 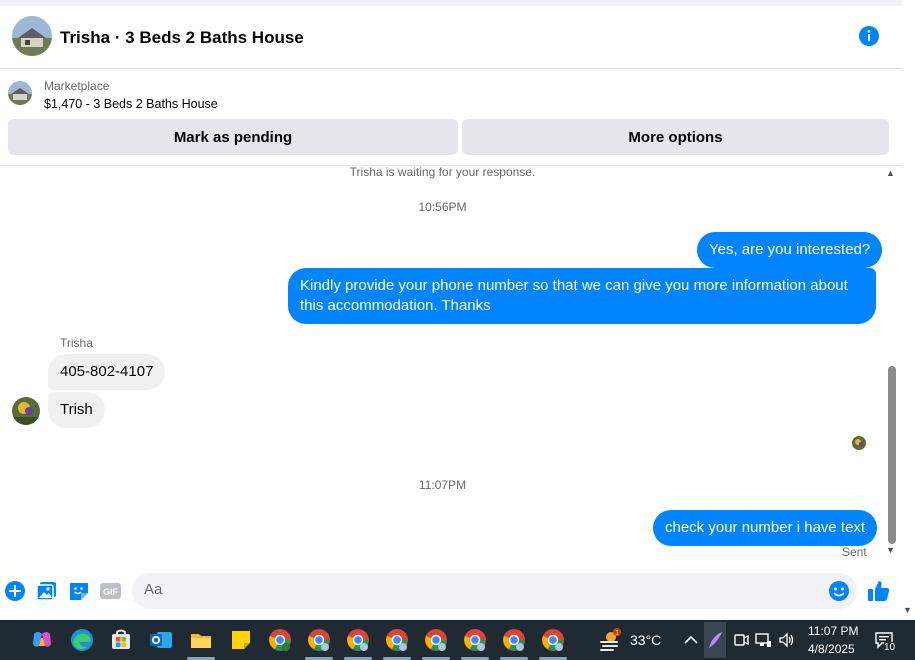 I want to click on timestamp: 10:56PM, so click(x=442, y=207).